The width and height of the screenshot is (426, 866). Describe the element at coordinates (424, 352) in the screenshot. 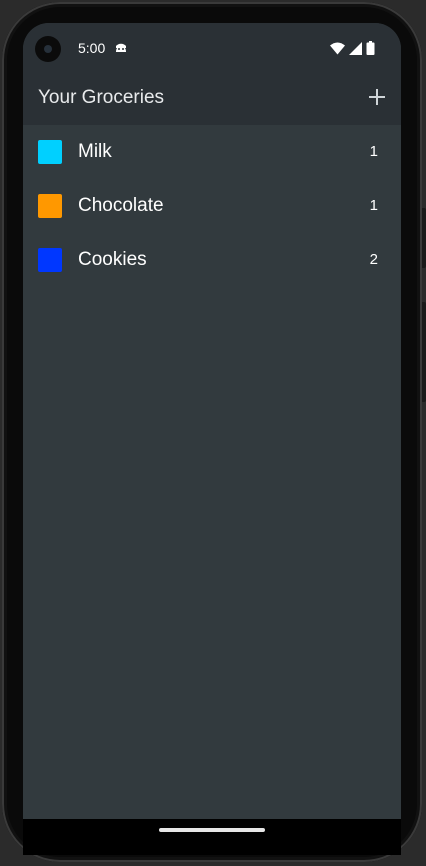

I see `power-button` at that location.